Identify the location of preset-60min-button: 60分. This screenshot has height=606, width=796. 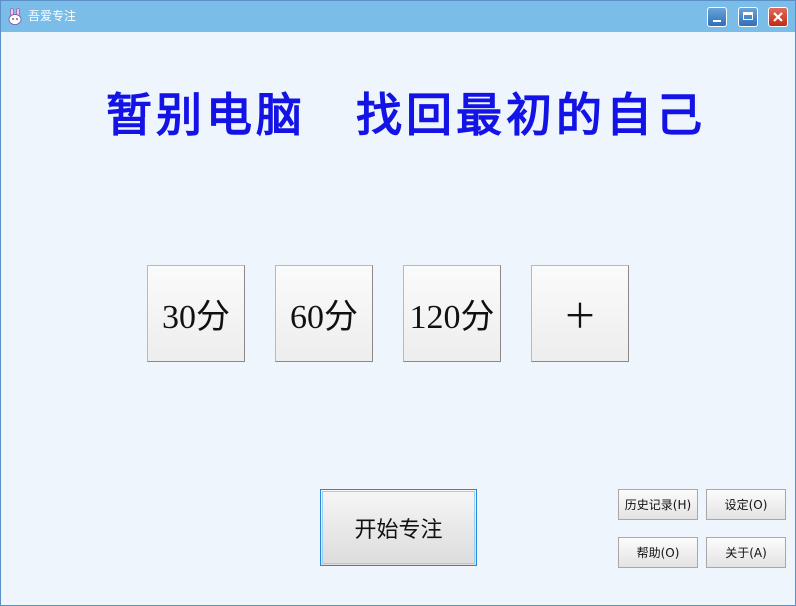
(324, 313).